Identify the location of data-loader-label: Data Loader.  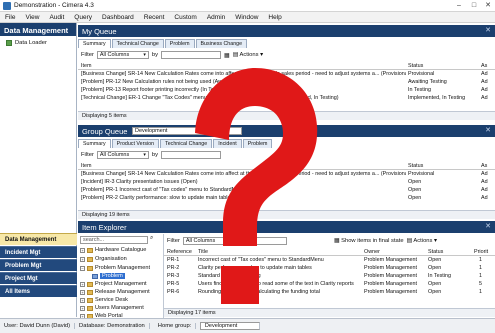
(31, 43).